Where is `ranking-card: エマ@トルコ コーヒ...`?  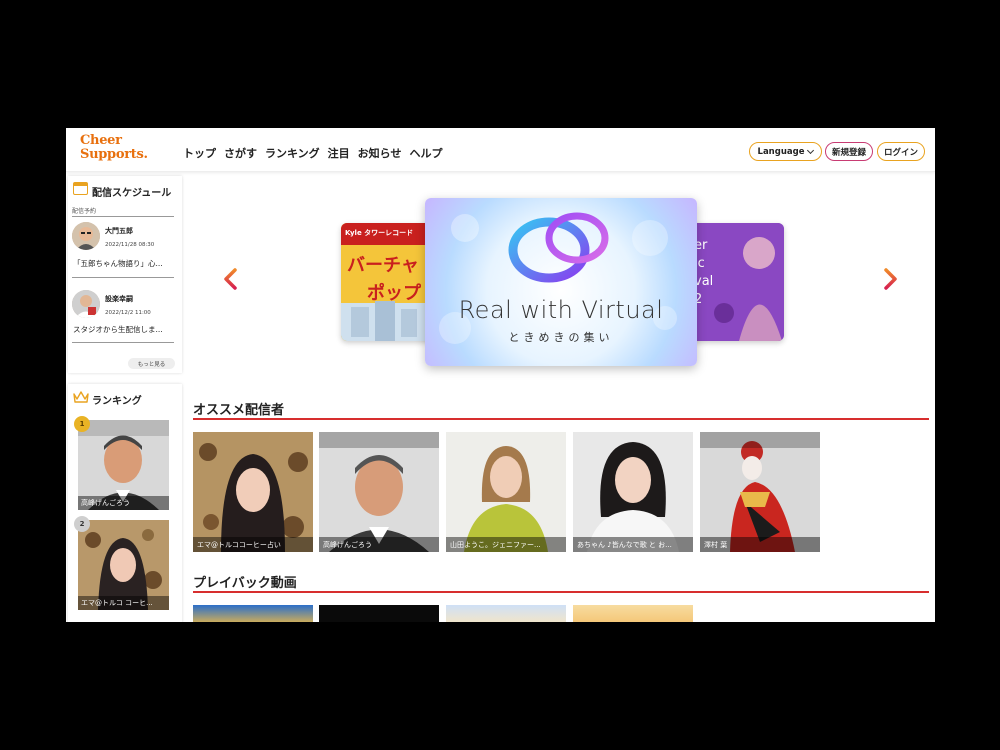 ranking-card: エマ@トルコ コーヒ... is located at coordinates (123, 565).